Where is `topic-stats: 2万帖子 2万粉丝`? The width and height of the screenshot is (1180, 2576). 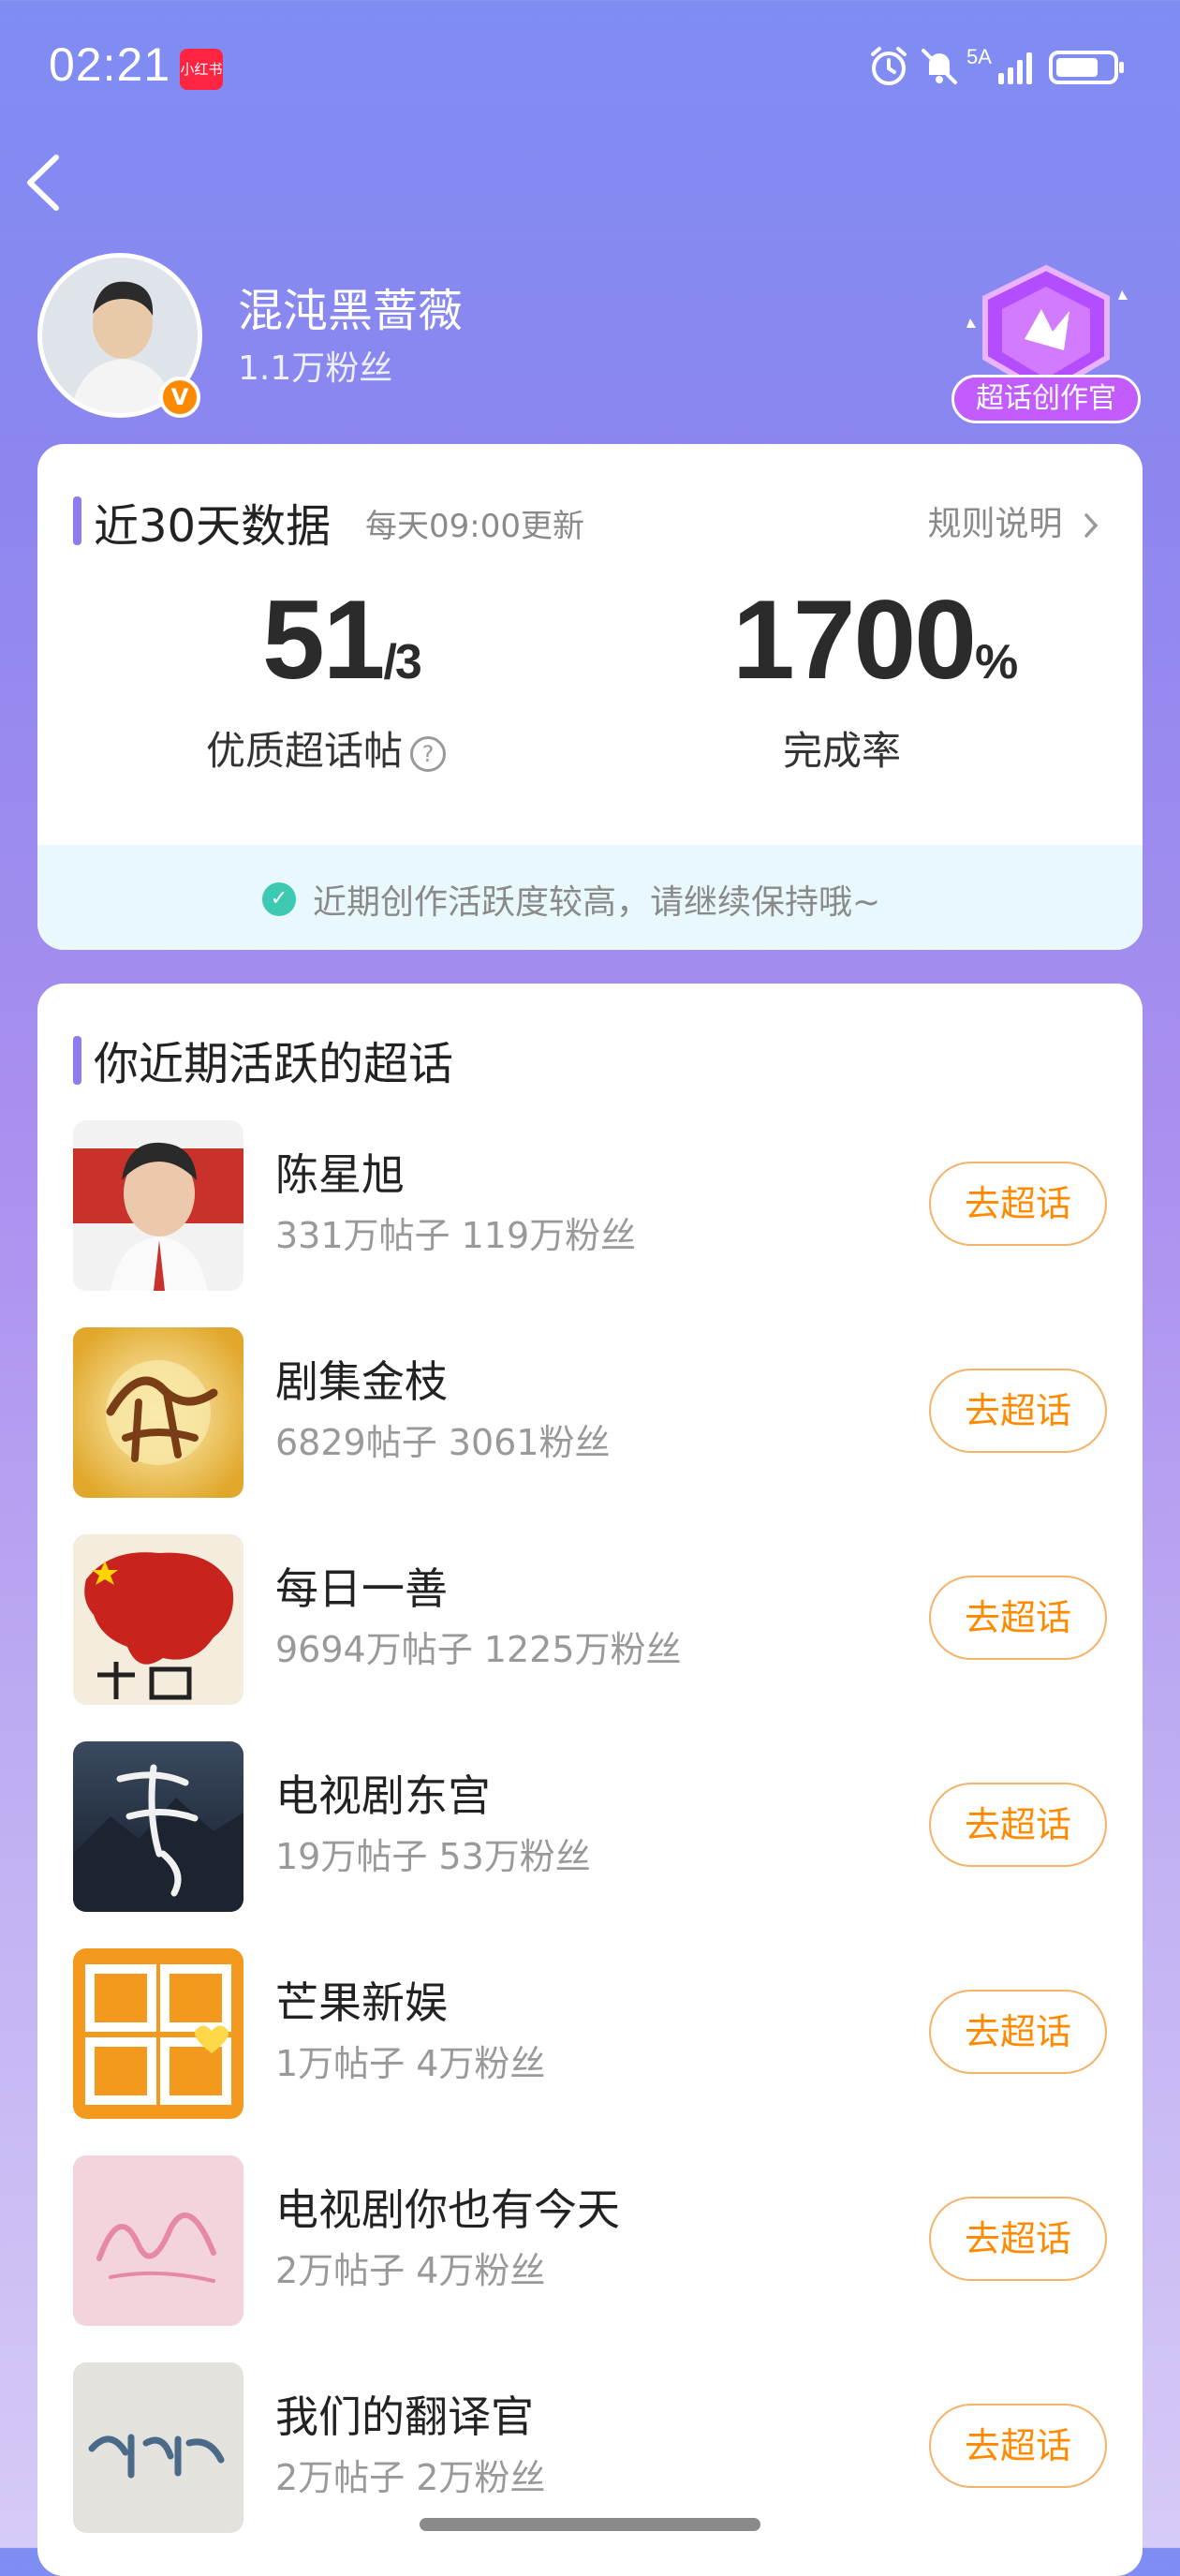
topic-stats: 2万帖子 2万粉丝 is located at coordinates (410, 2477).